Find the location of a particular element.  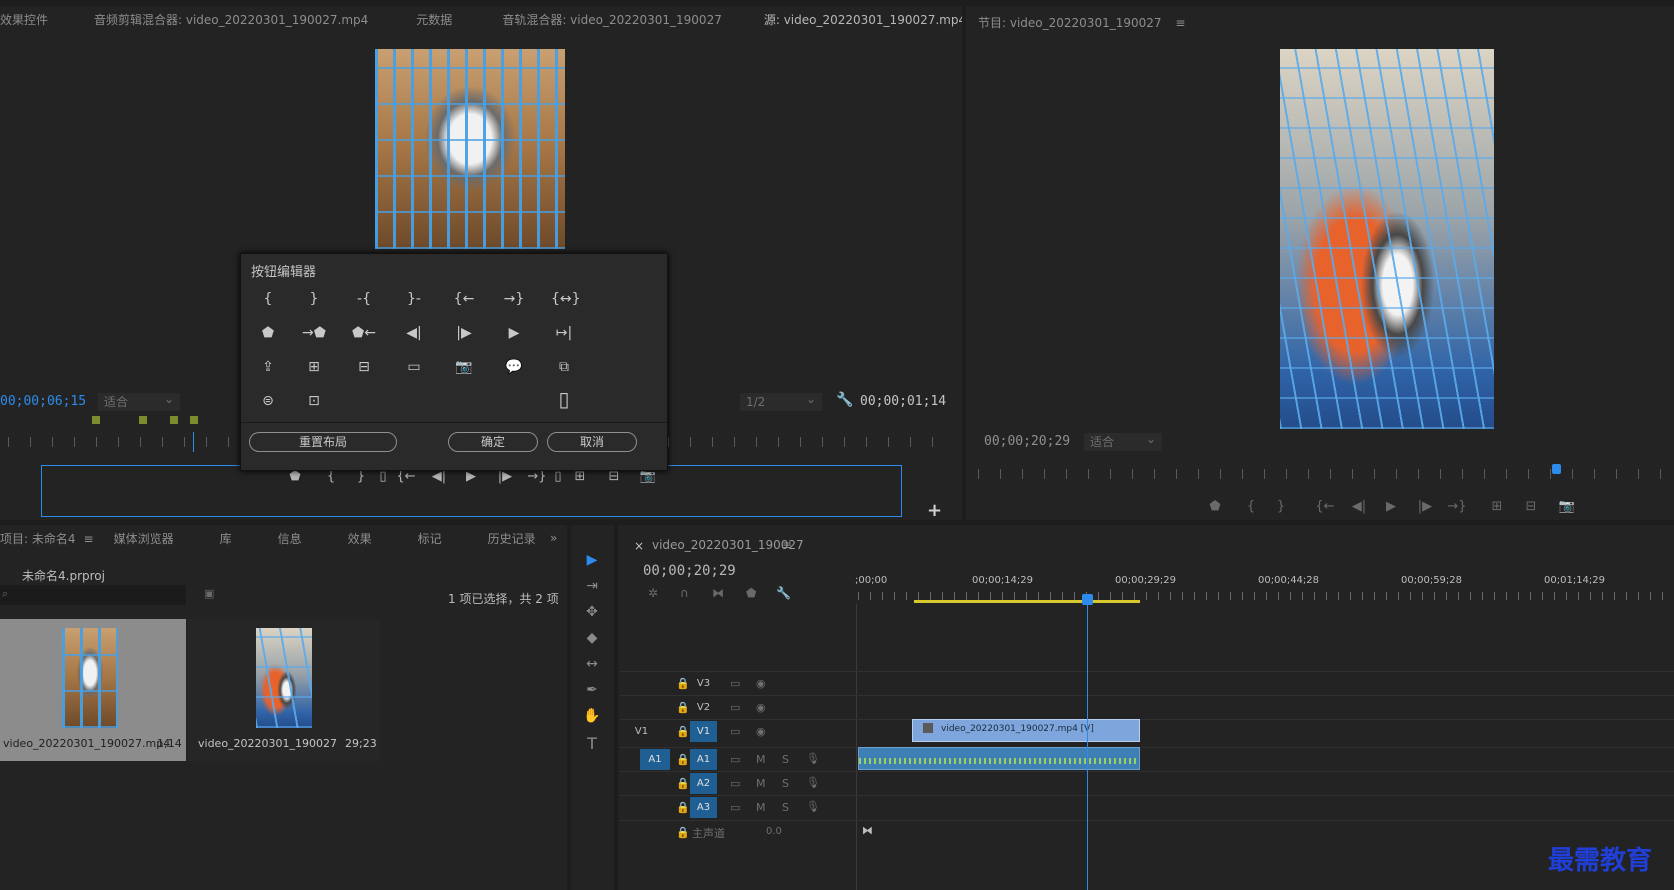

tab-history: 历史记录 is located at coordinates (512, 539).